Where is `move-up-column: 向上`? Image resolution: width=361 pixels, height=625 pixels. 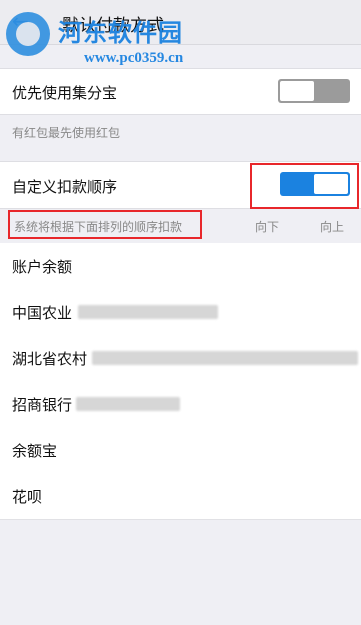 move-up-column: 向上 is located at coordinates (332, 227).